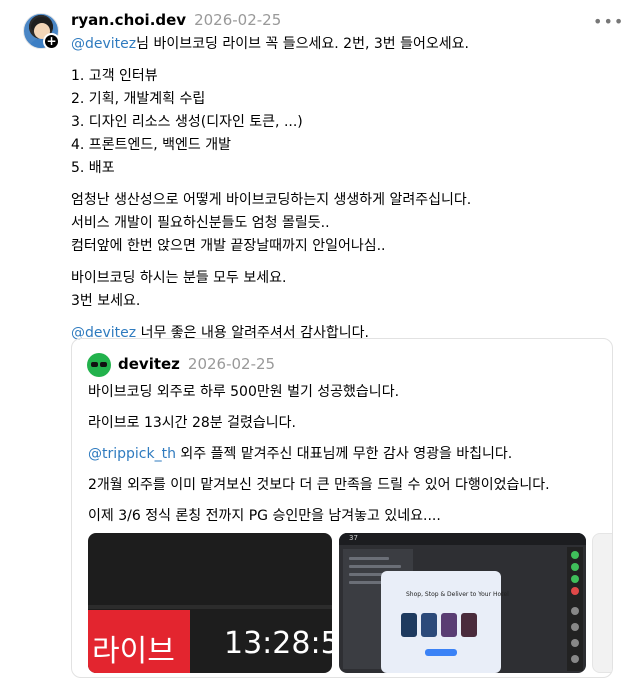  I want to click on post-line: 1. 고객 인터뷰, so click(346, 76).